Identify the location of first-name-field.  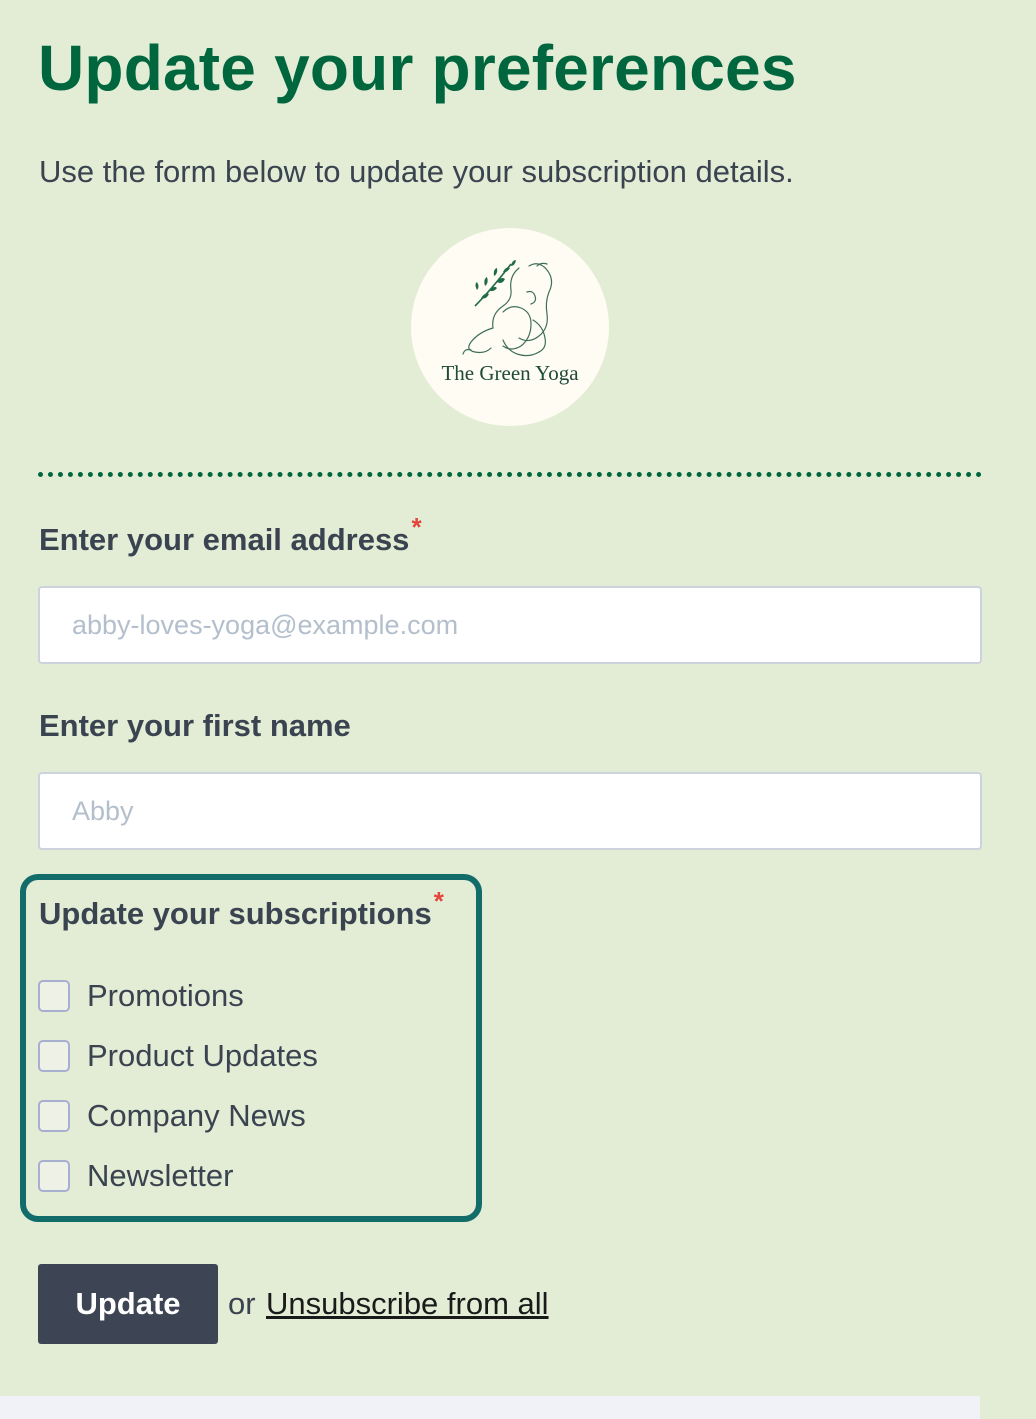
(510, 811).